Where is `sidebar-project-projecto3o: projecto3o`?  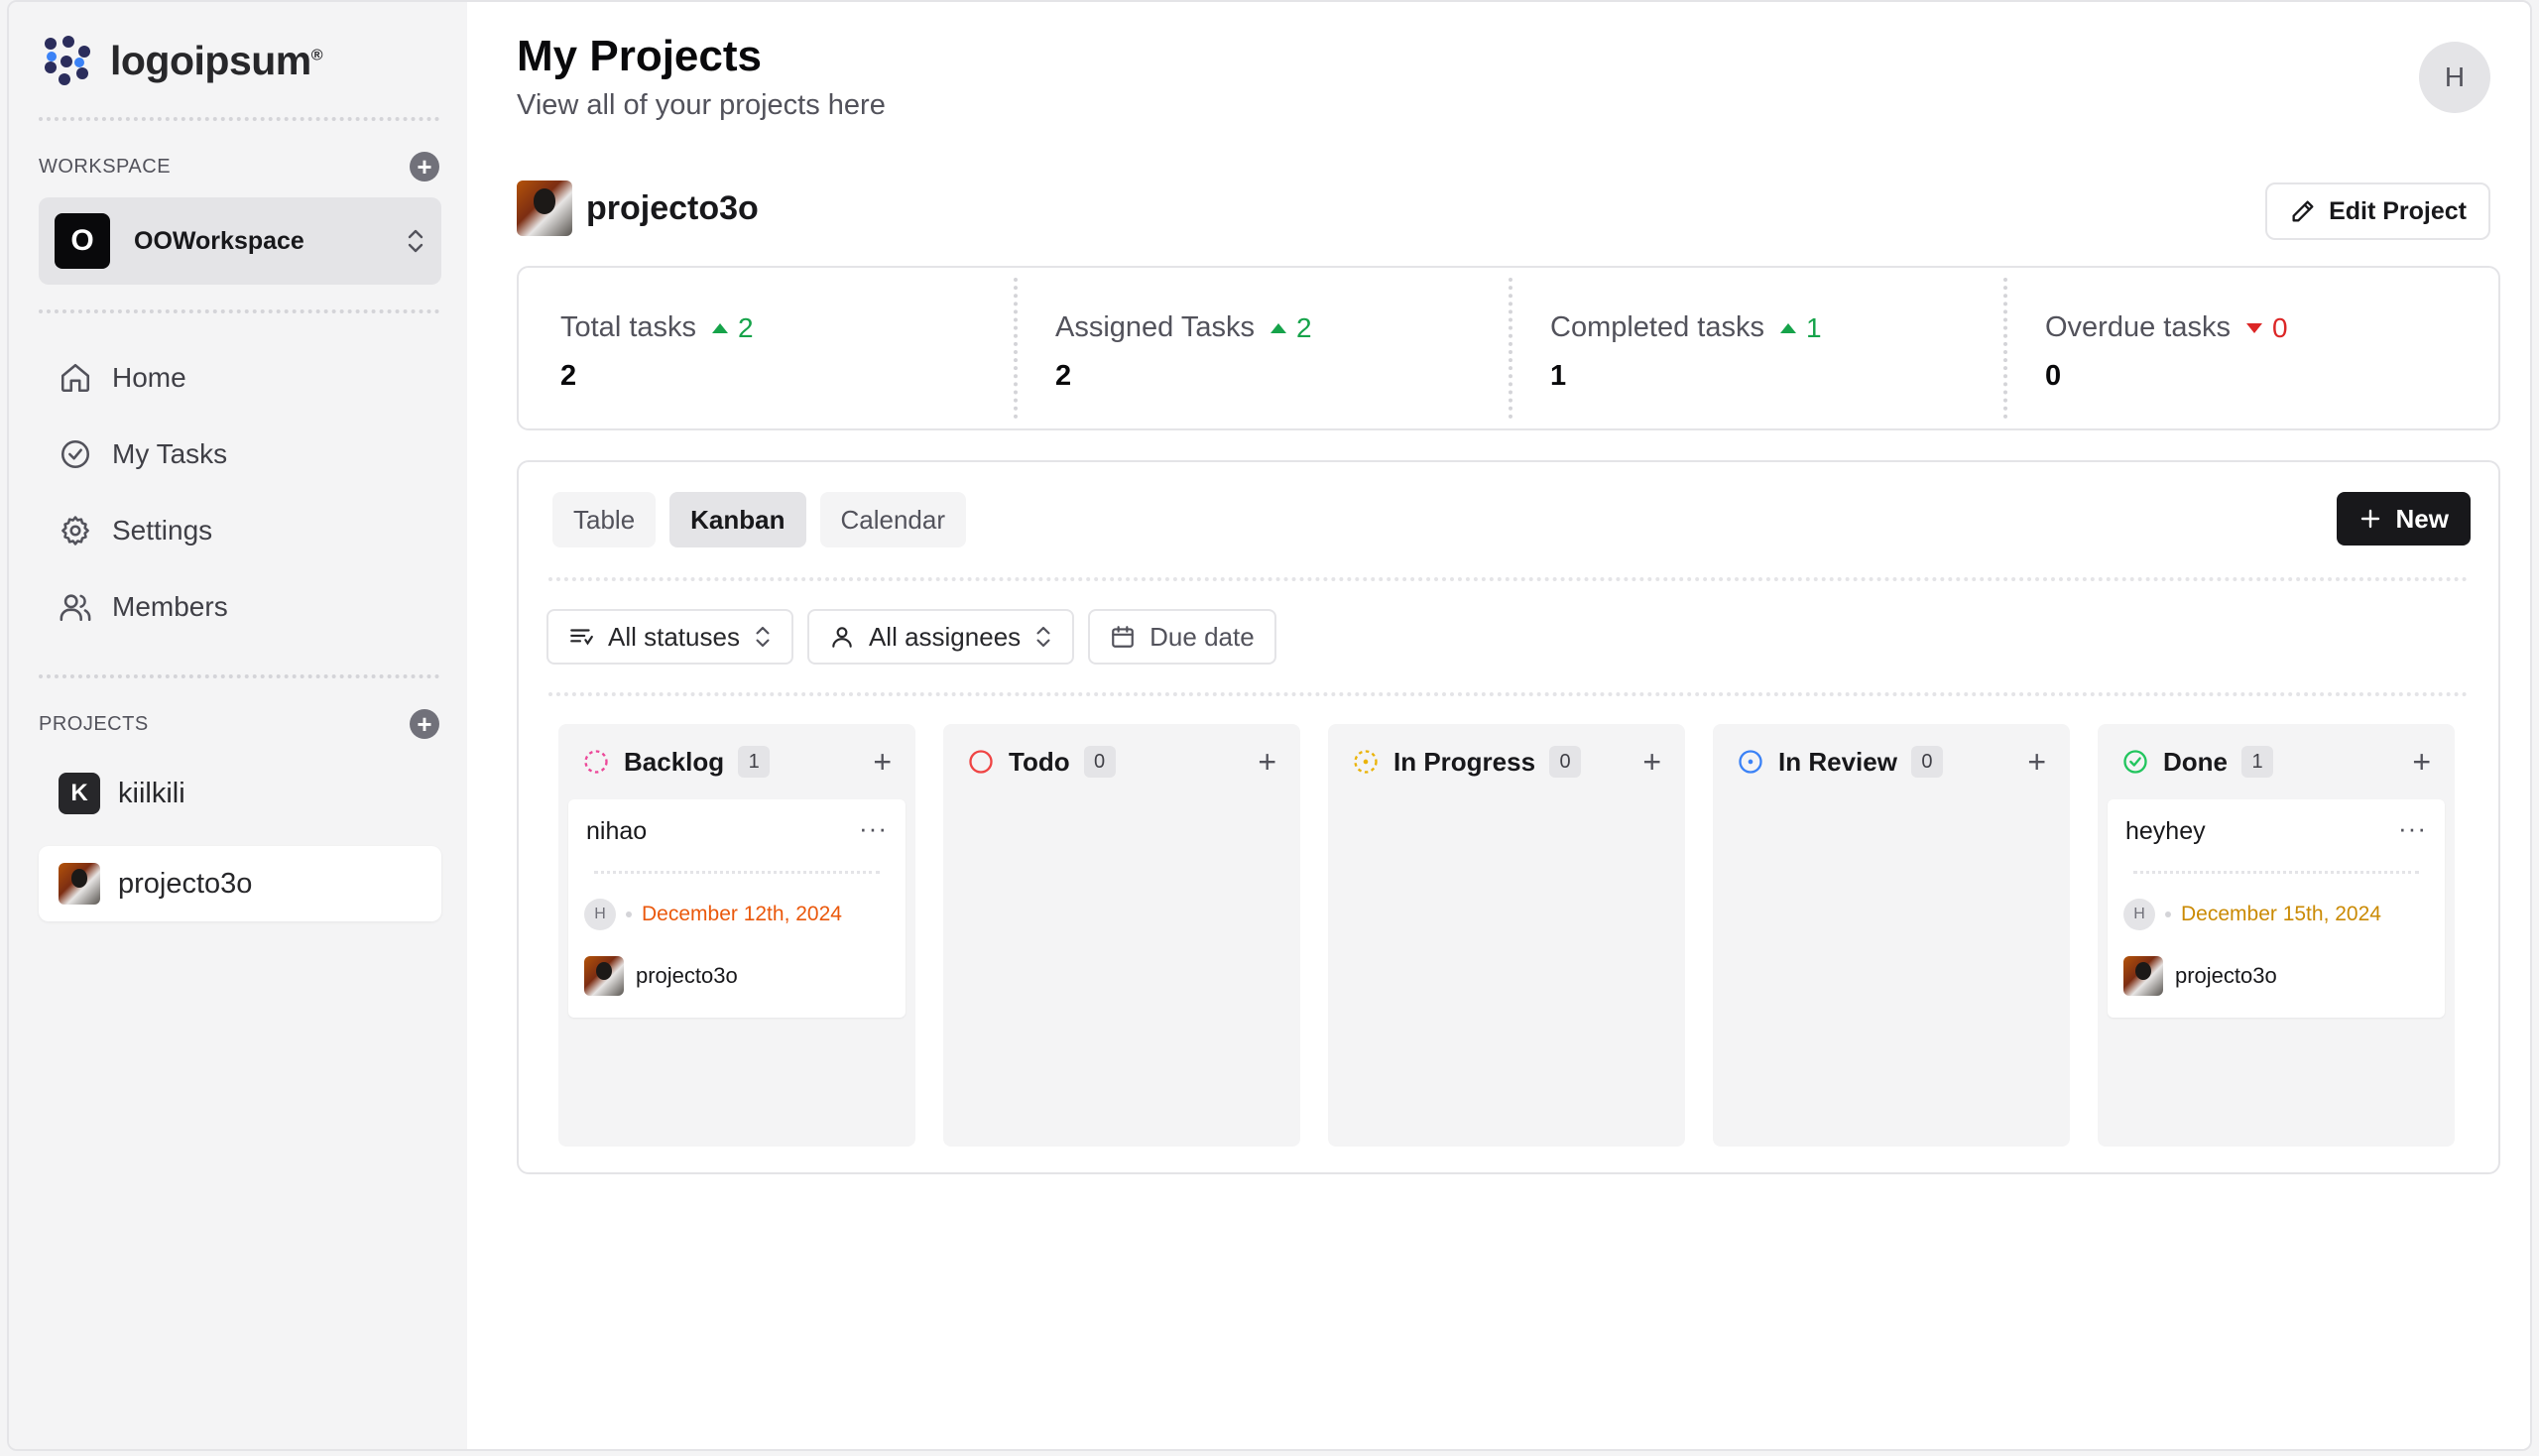 sidebar-project-projecto3o: projecto3o is located at coordinates (240, 883).